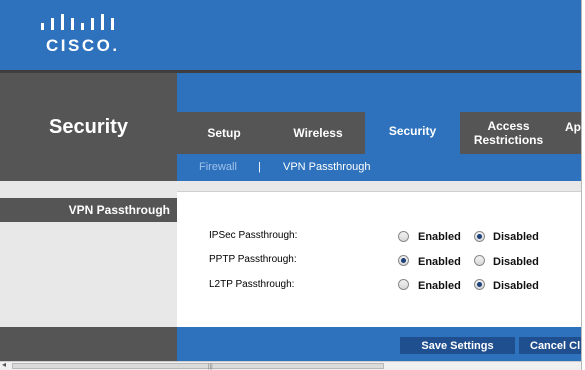 The width and height of the screenshot is (585, 370). I want to click on l2tp-enabled-label: Enabled, so click(439, 286).